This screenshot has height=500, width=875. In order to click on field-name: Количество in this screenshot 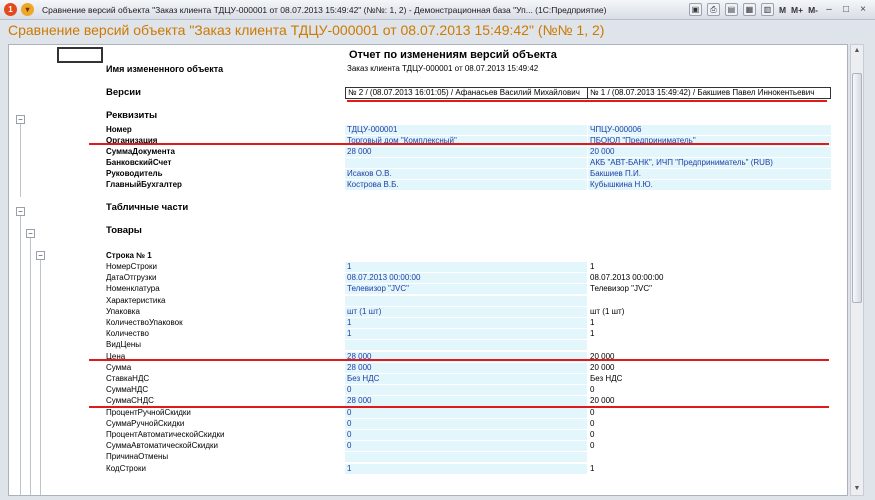, I will do `click(127, 334)`.